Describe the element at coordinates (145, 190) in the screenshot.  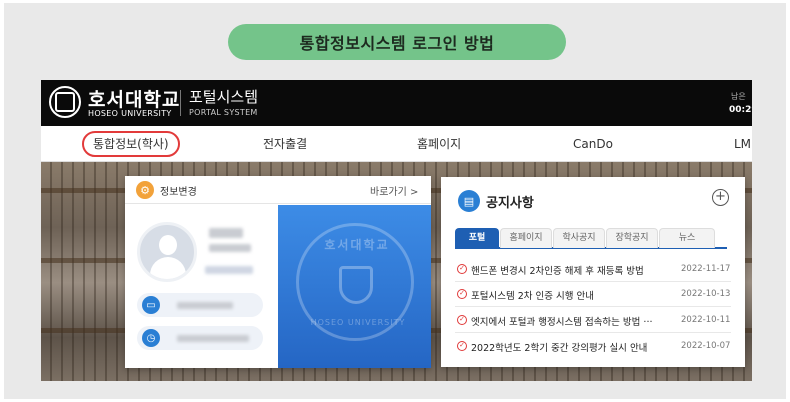
I see `gear-icon: ⚙` at that location.